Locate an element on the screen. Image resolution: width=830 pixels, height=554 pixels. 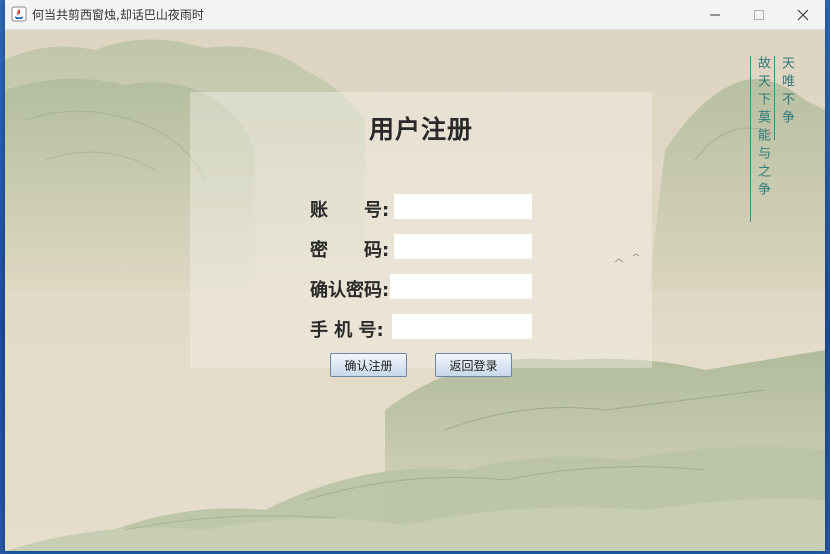
back-to-login-button: 返回登录 is located at coordinates (473, 365).